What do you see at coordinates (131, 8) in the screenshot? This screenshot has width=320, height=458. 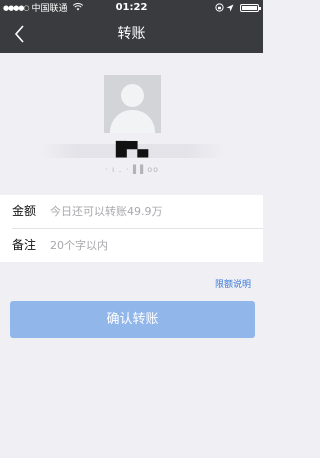 I see `status-bar: ●●●●○ 中国联通 01:22` at bounding box center [131, 8].